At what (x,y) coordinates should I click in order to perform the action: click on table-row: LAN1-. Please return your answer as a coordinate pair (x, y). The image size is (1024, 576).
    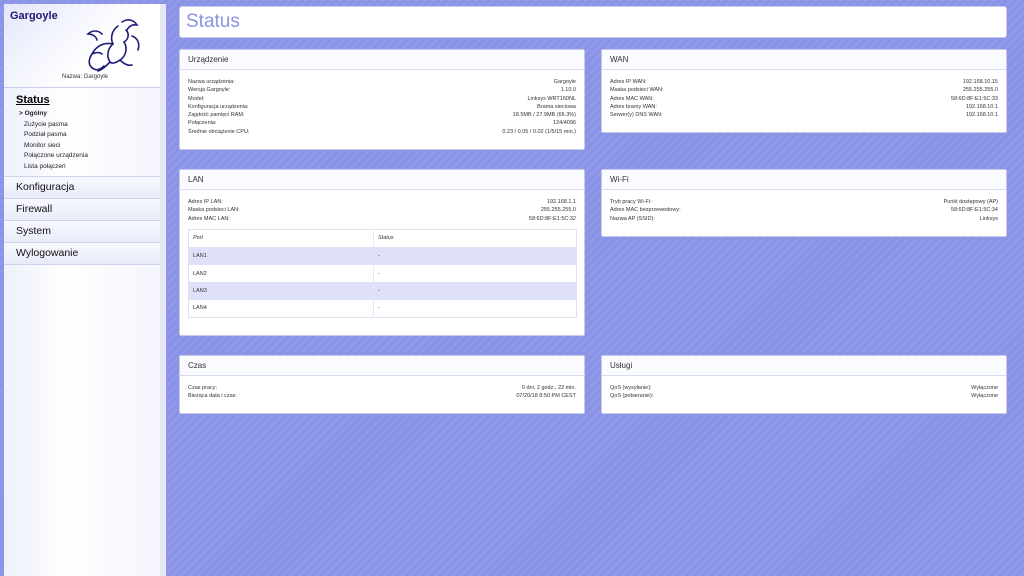
    Looking at the image, I should click on (382, 256).